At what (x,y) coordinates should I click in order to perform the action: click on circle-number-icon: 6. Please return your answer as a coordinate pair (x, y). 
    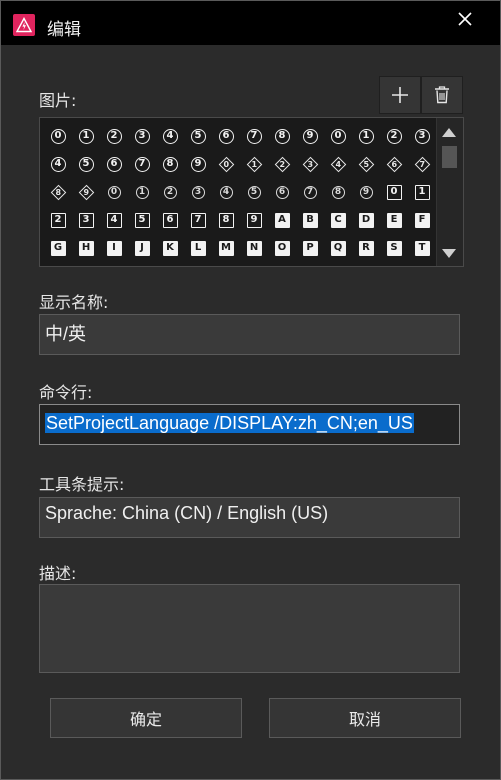
    Looking at the image, I should click on (226, 136).